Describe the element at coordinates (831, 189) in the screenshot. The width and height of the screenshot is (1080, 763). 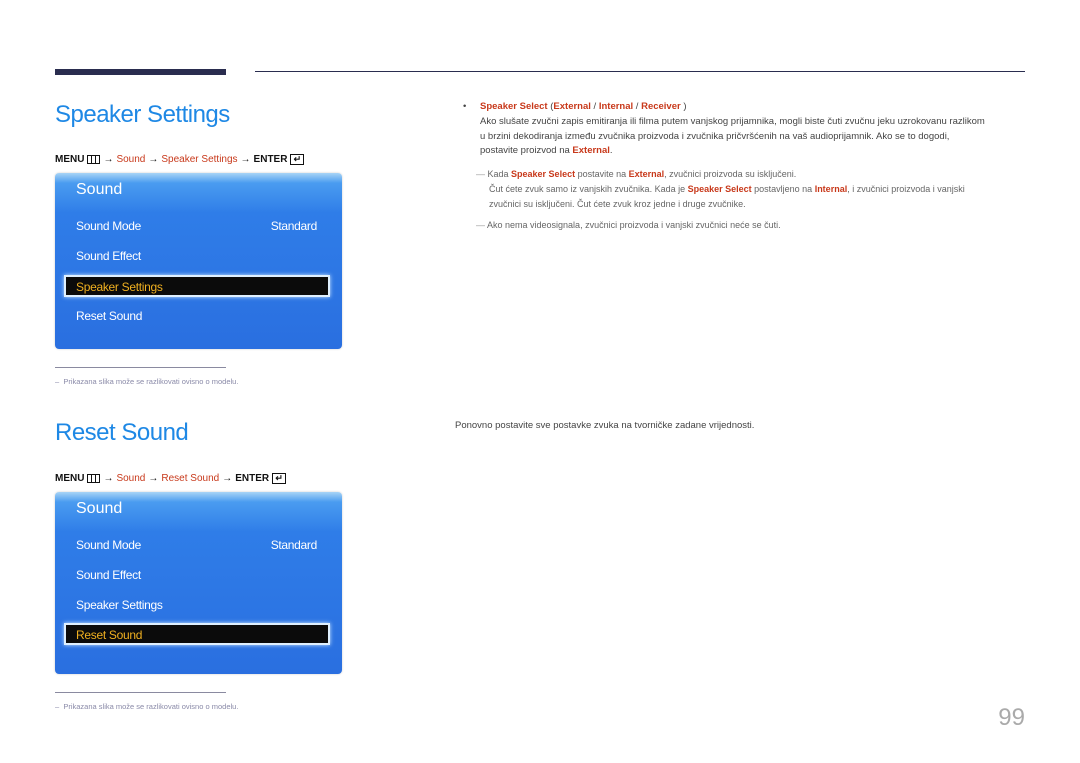
I see `kw-internal: Internal` at that location.